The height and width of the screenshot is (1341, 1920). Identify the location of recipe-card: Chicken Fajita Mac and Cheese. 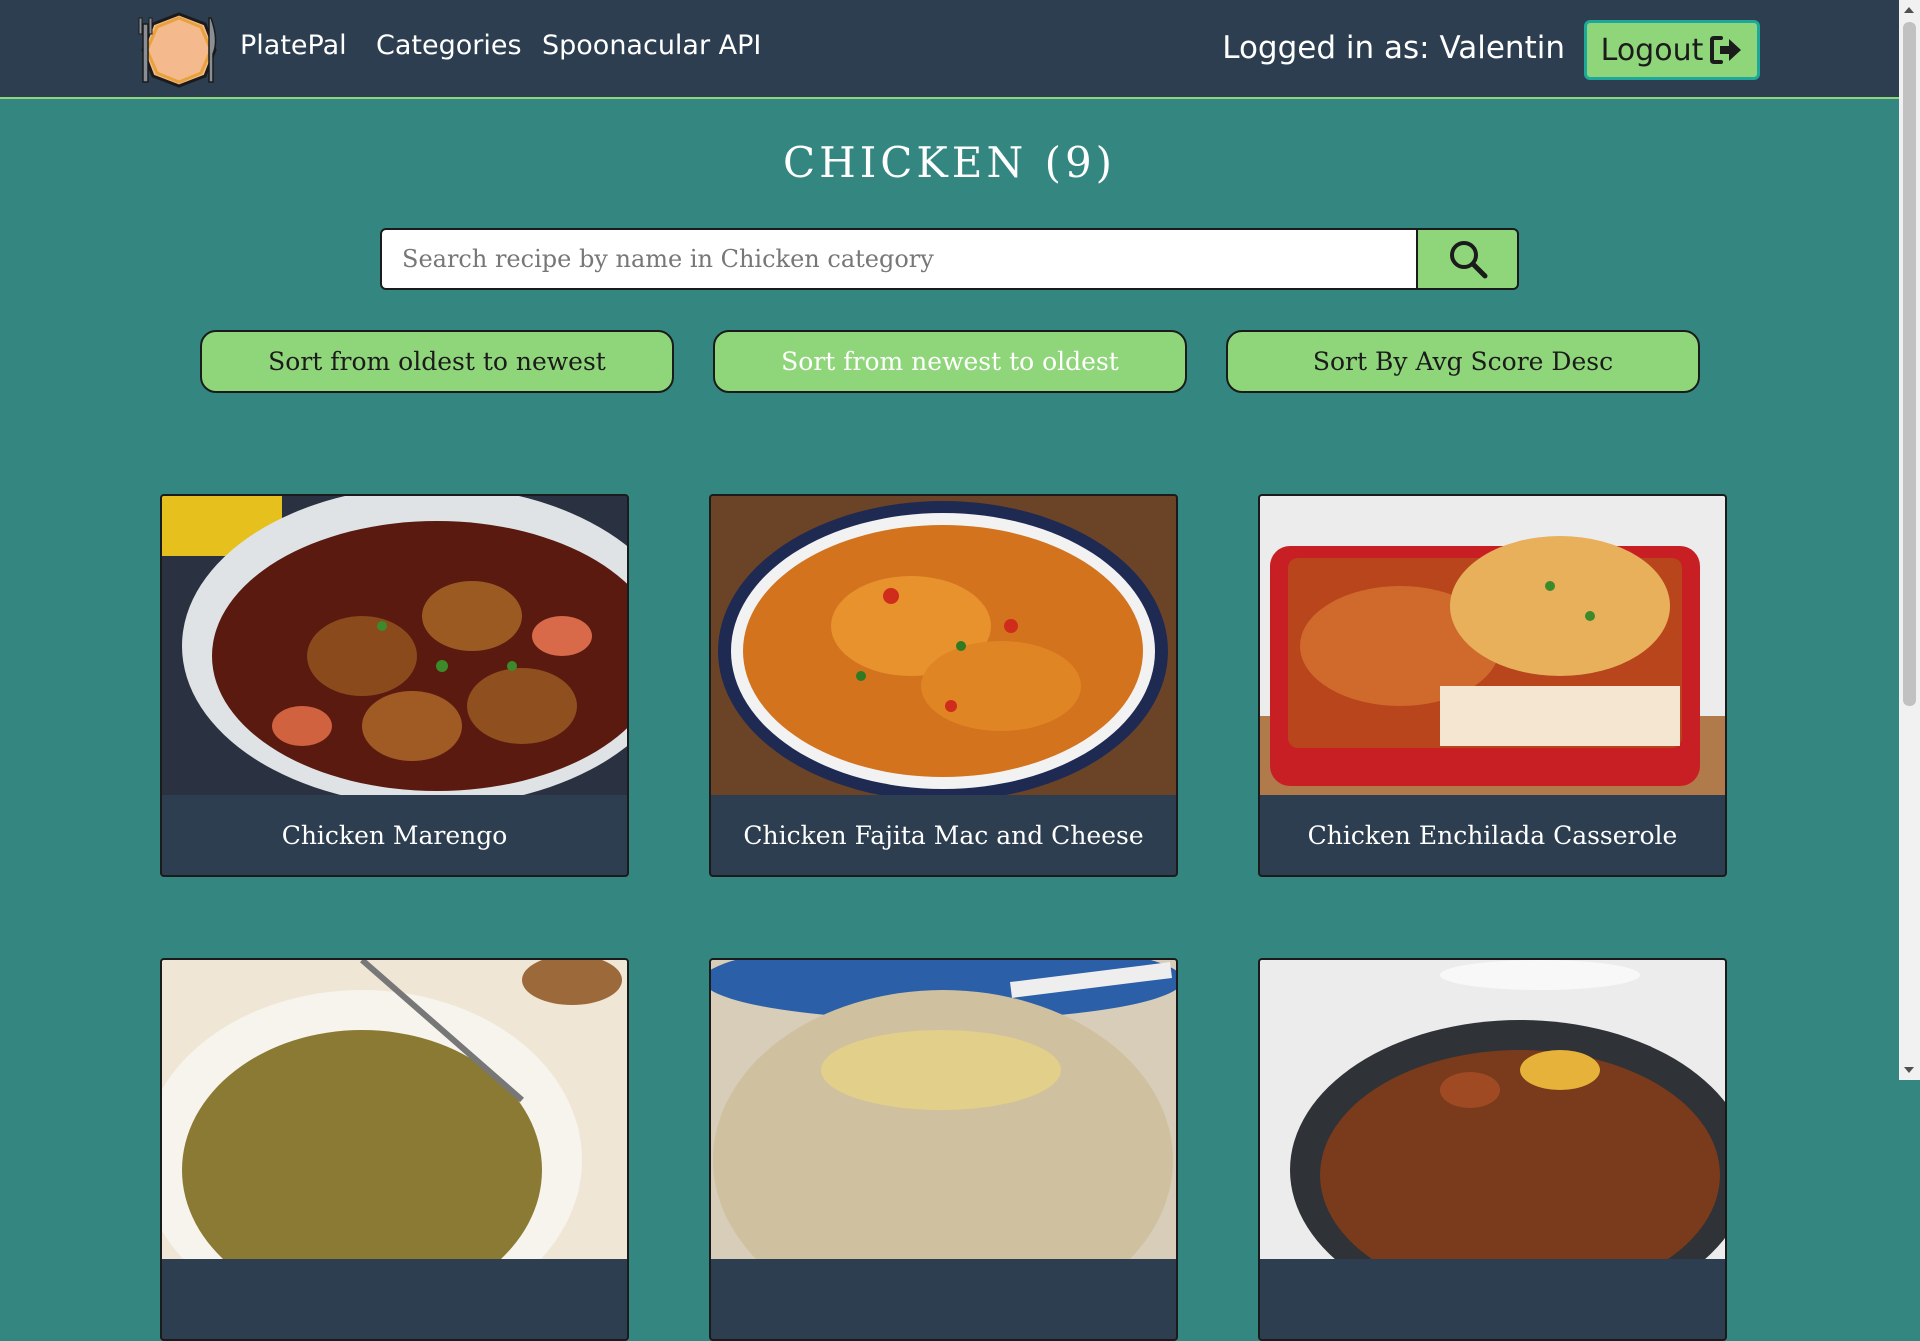
(943, 685).